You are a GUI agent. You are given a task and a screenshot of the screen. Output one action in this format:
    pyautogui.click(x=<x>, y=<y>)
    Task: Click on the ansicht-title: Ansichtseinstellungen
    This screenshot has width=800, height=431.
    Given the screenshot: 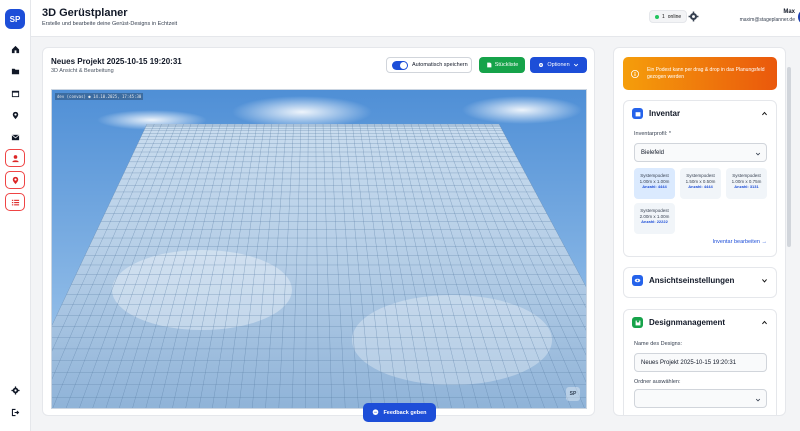 What is the action you would take?
    pyautogui.click(x=692, y=280)
    